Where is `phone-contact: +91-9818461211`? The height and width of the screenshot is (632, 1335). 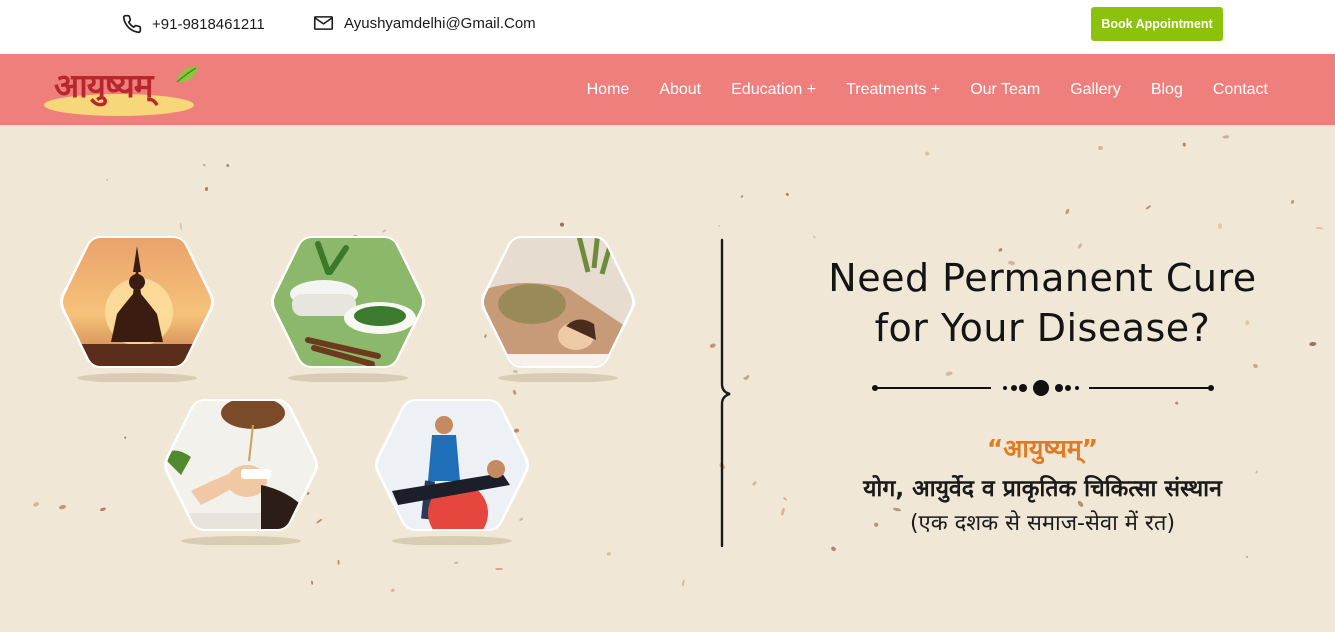
phone-contact: +91-9818461211 is located at coordinates (193, 24).